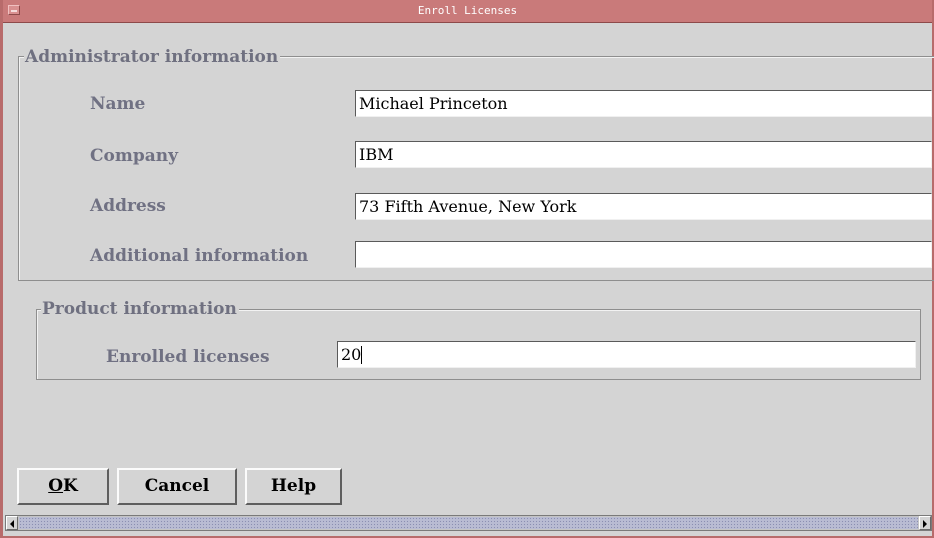 The width and height of the screenshot is (934, 538). I want to click on ok-label-rest: K, so click(70, 486).